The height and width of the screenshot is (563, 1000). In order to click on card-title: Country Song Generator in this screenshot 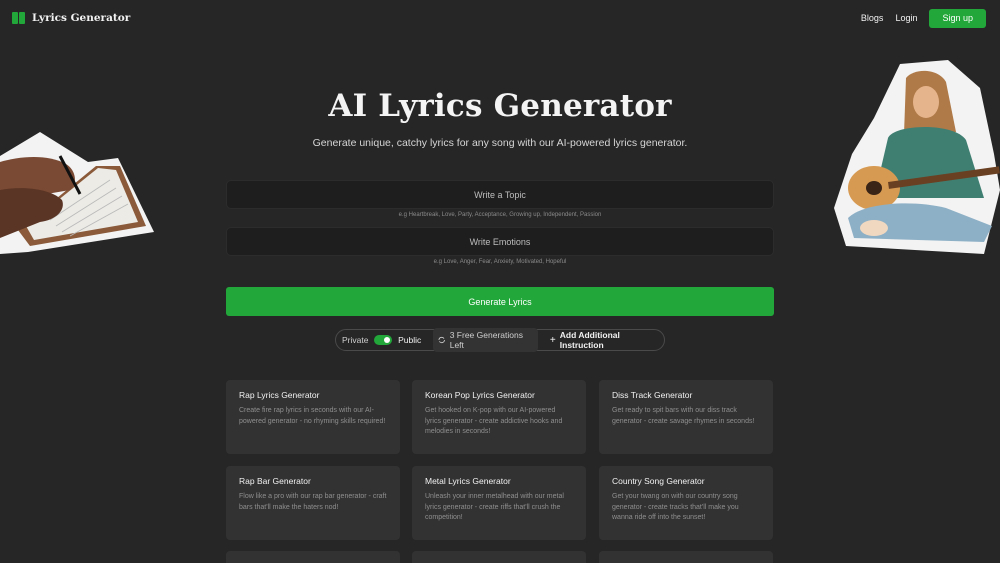, I will do `click(658, 481)`.